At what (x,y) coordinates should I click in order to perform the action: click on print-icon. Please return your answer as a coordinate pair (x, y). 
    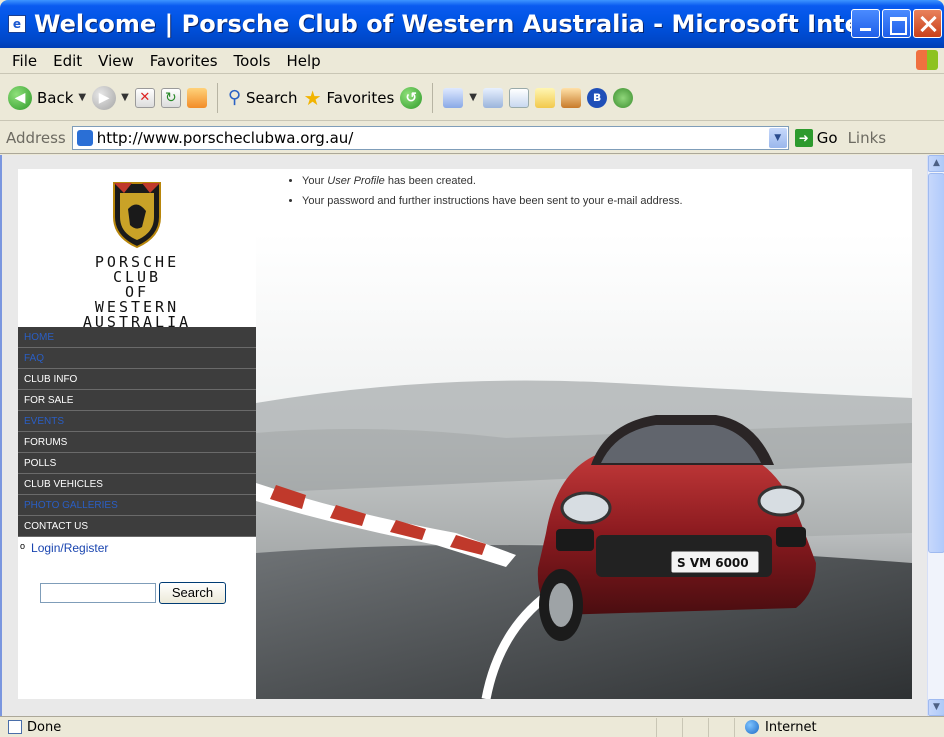
    Looking at the image, I should click on (492, 97).